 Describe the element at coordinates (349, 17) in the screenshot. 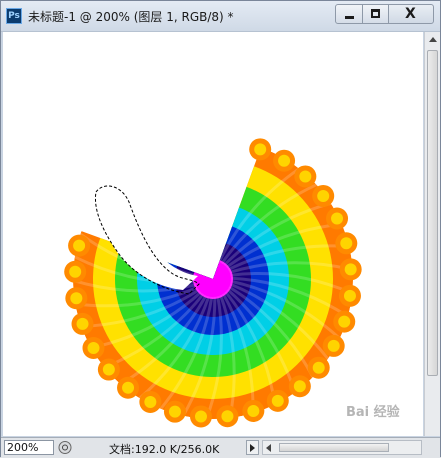

I see `minimize-icon` at that location.